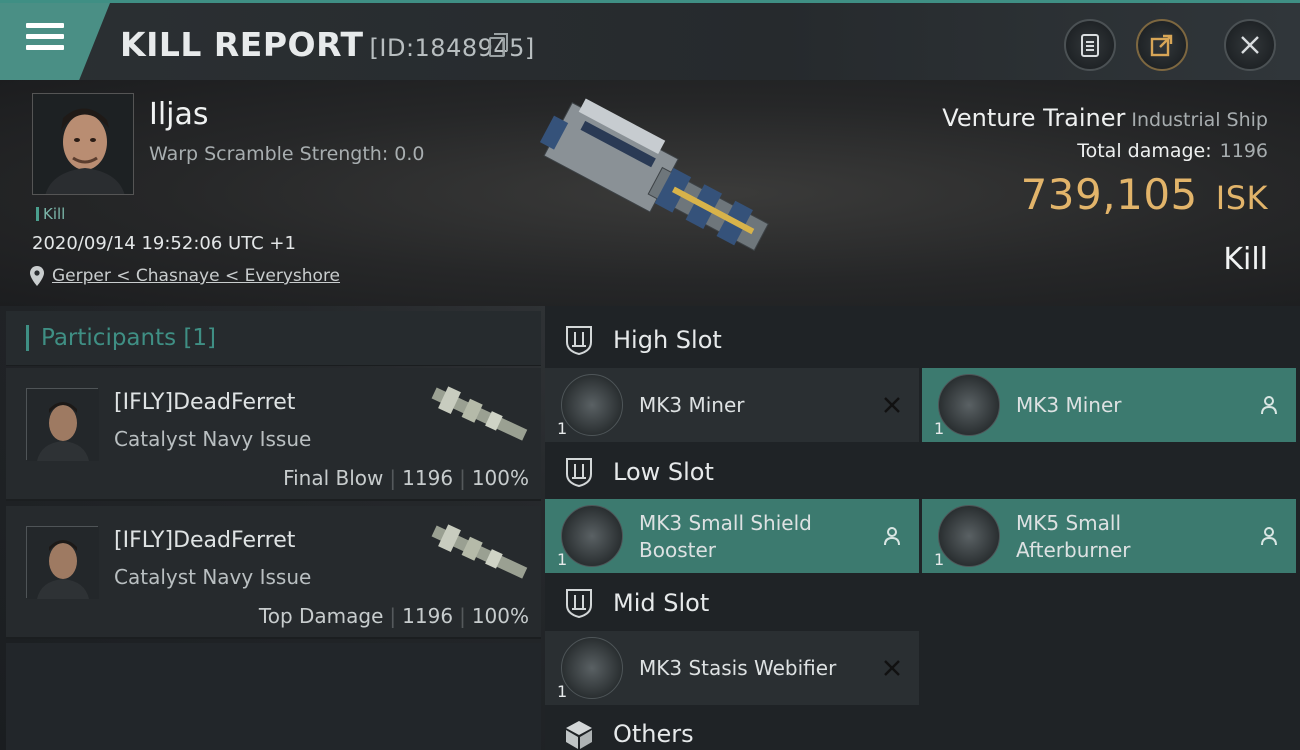  What do you see at coordinates (922, 340) in the screenshot?
I see `high-slot-header: High Slot` at bounding box center [922, 340].